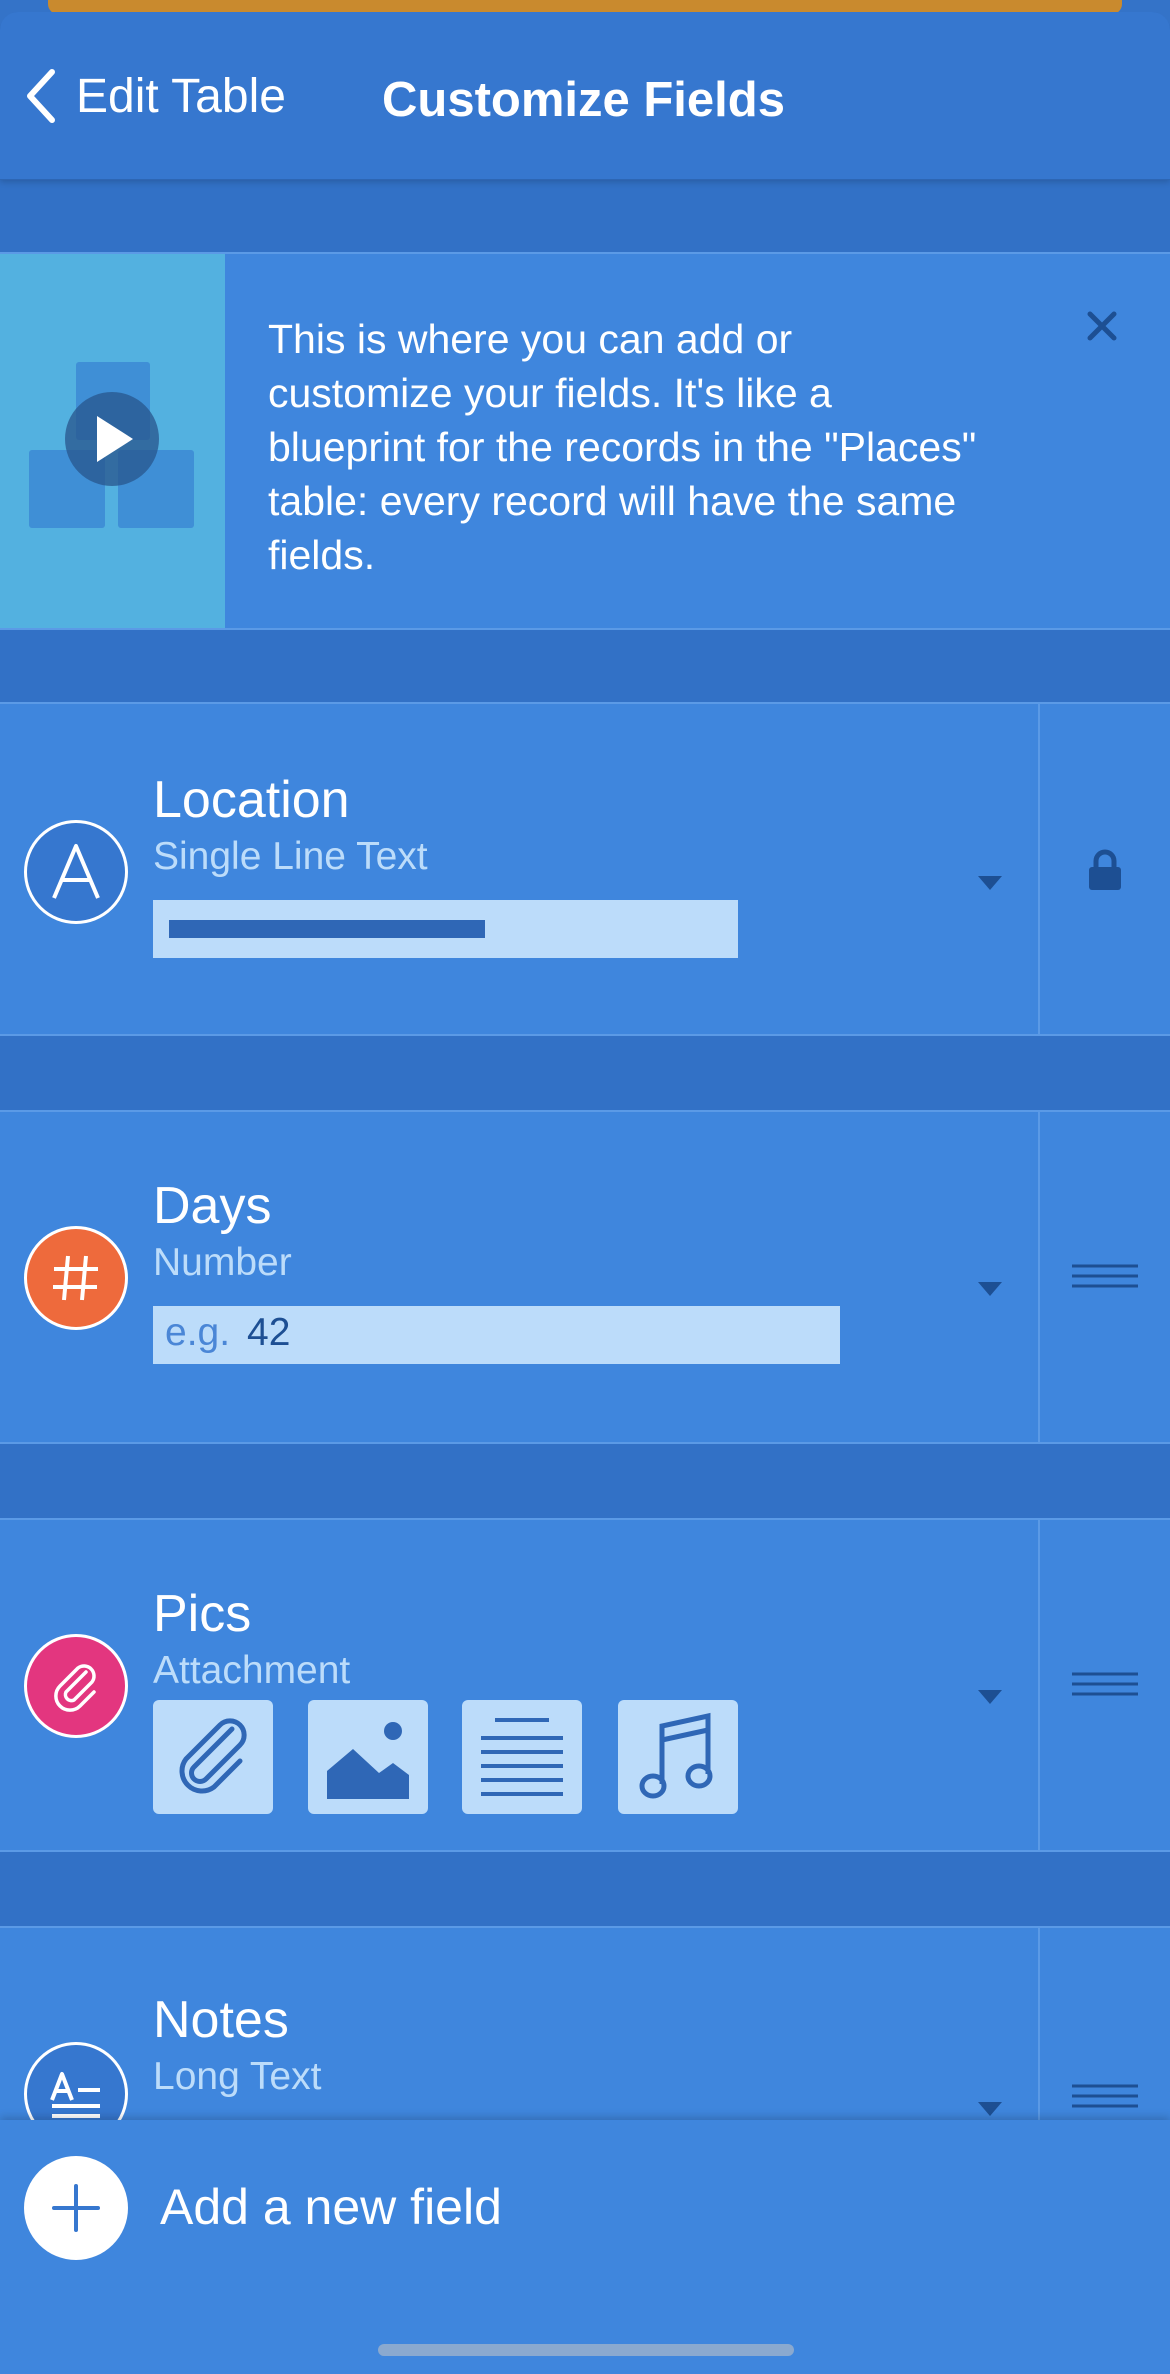  I want to click on field-row-location: Location Single Line Text, so click(585, 869).